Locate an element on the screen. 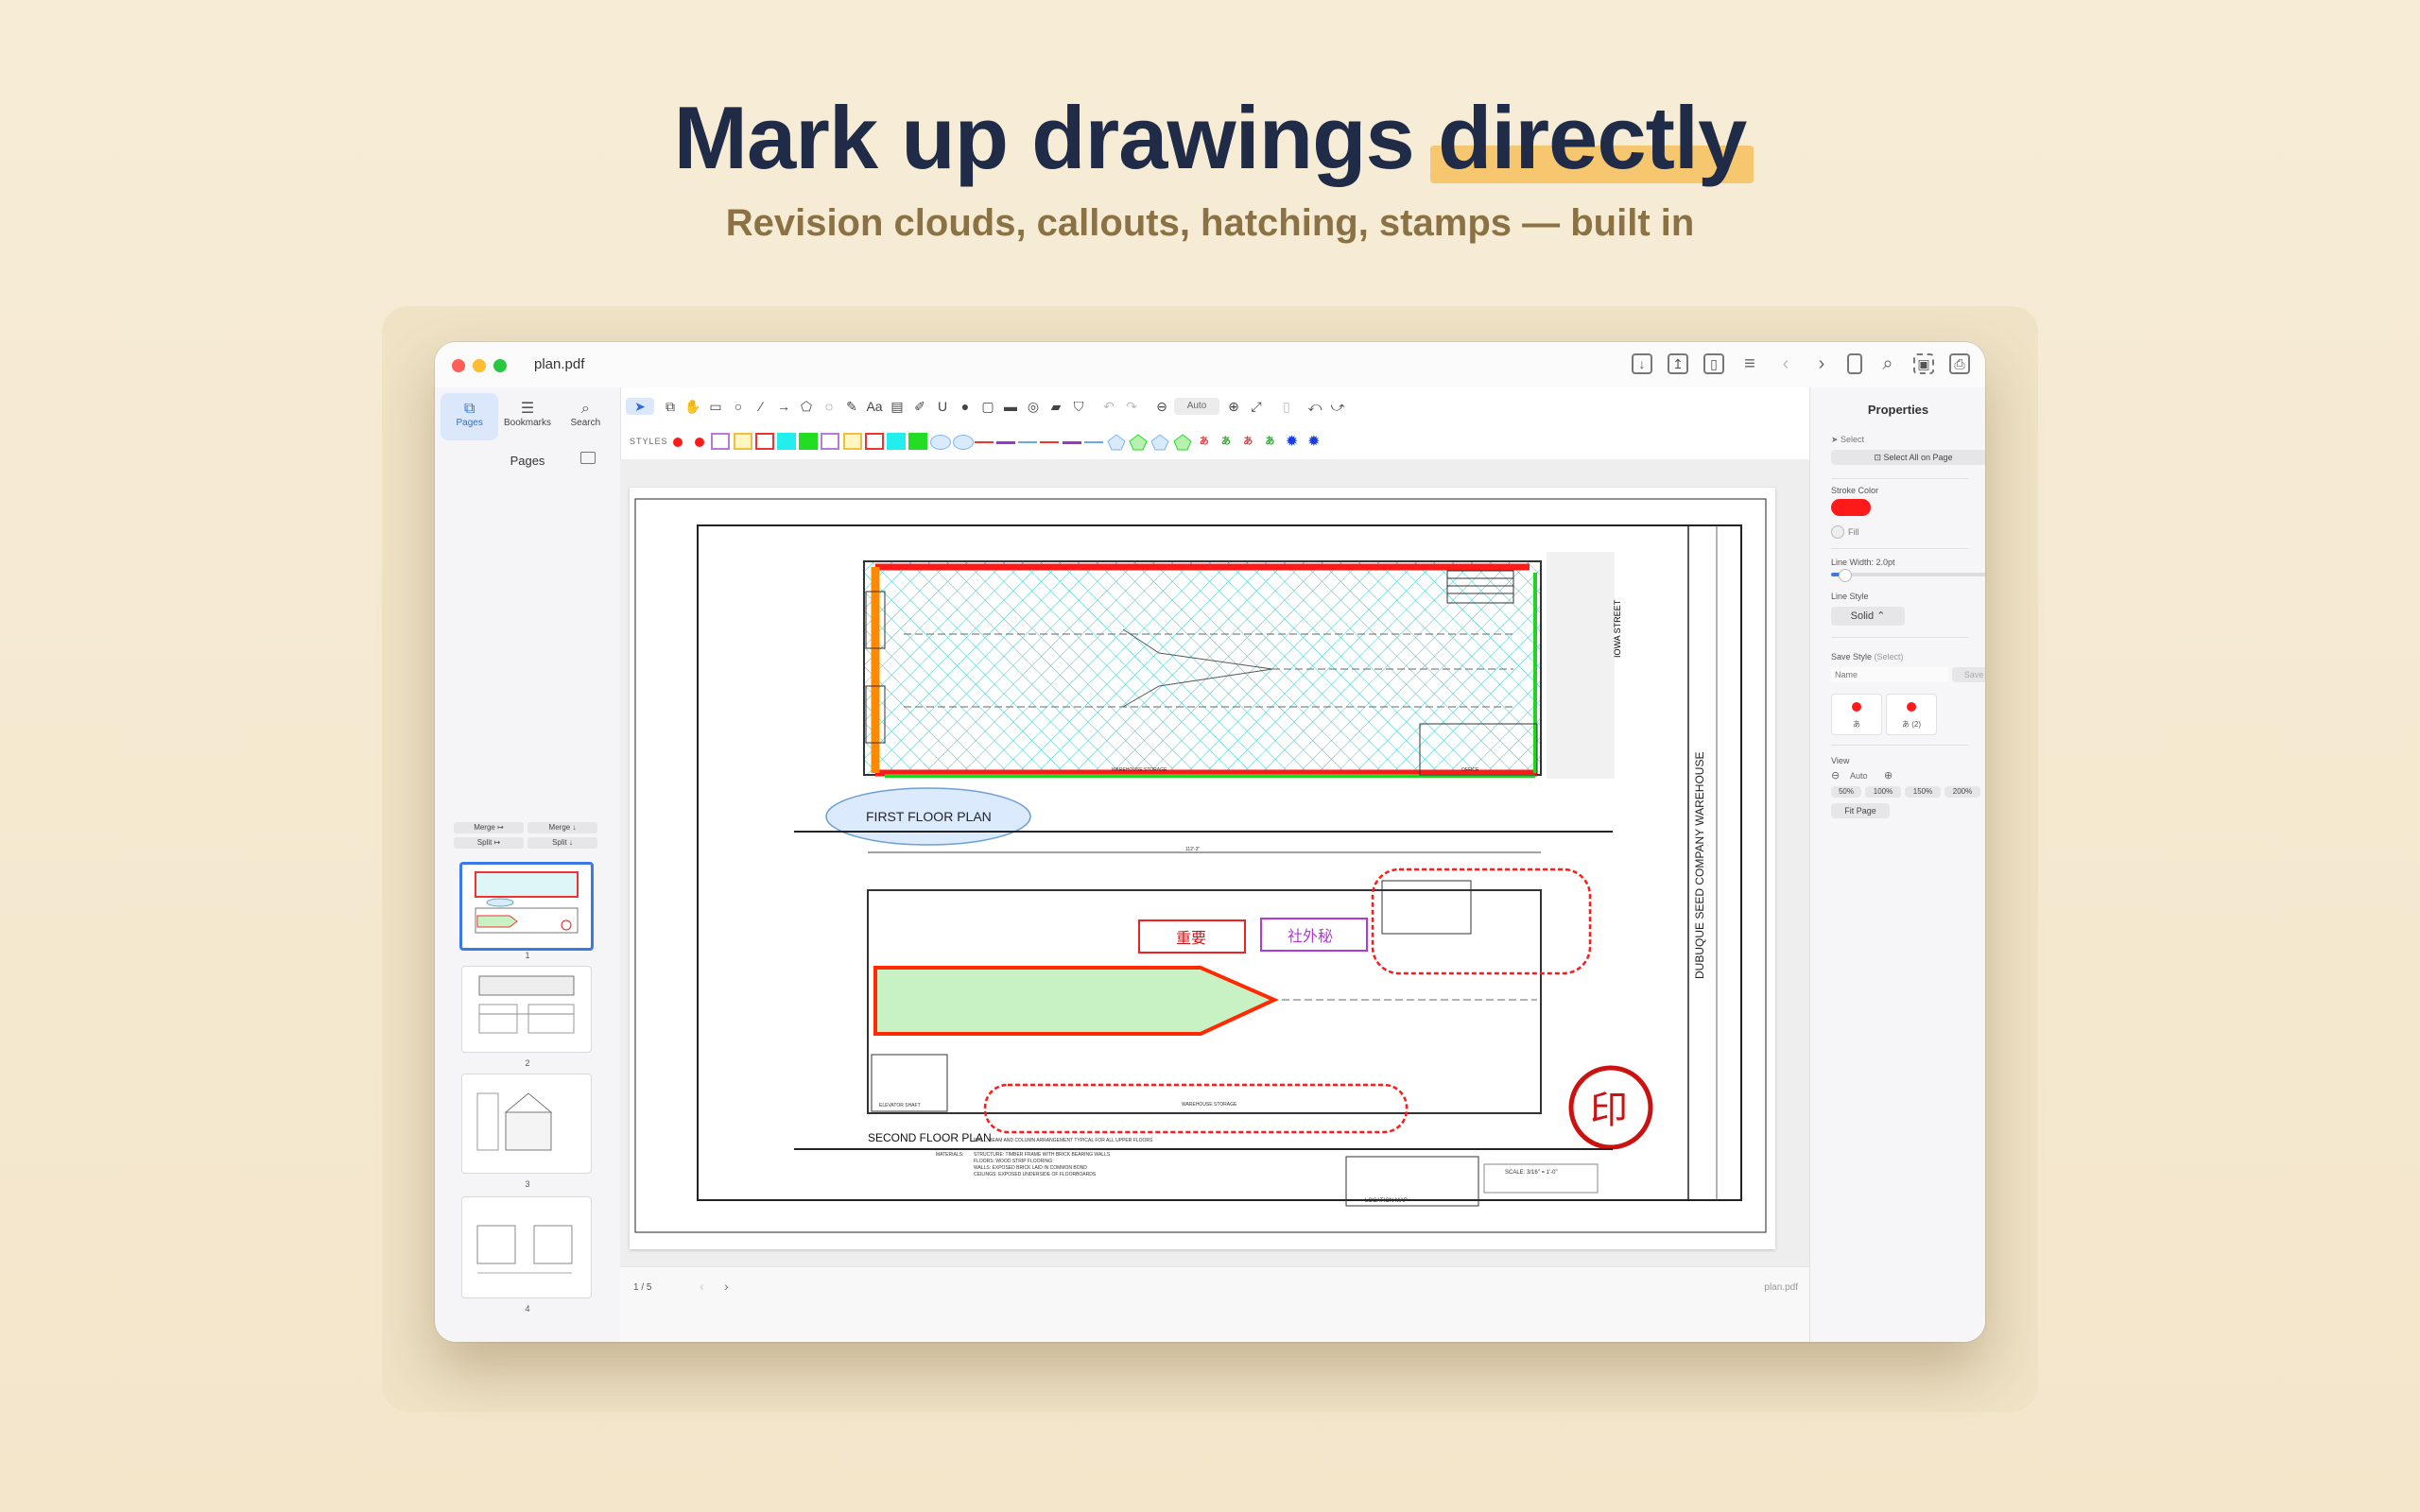 This screenshot has height=1512, width=2420. single-page-icon is located at coordinates (1854, 363).